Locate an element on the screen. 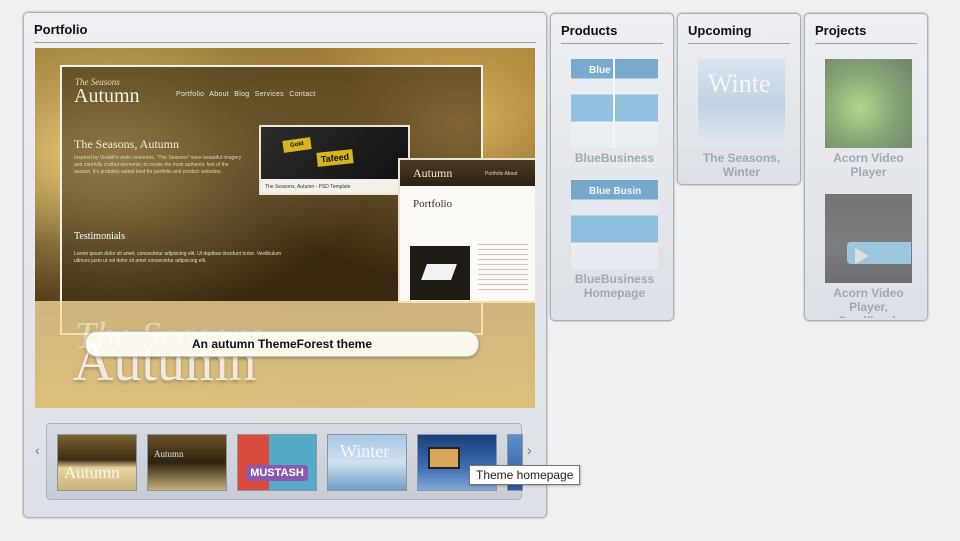 This screenshot has width=960, height=541. project-item-acorn: Acorn Video Player is located at coordinates (868, 119).